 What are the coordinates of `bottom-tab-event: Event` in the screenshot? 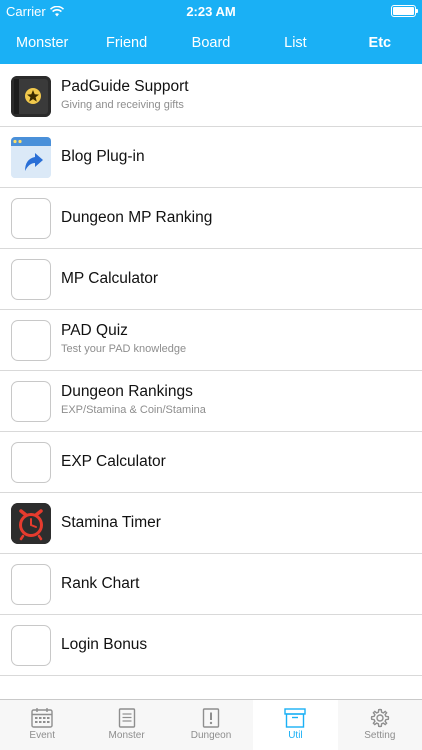 It's located at (42, 725).